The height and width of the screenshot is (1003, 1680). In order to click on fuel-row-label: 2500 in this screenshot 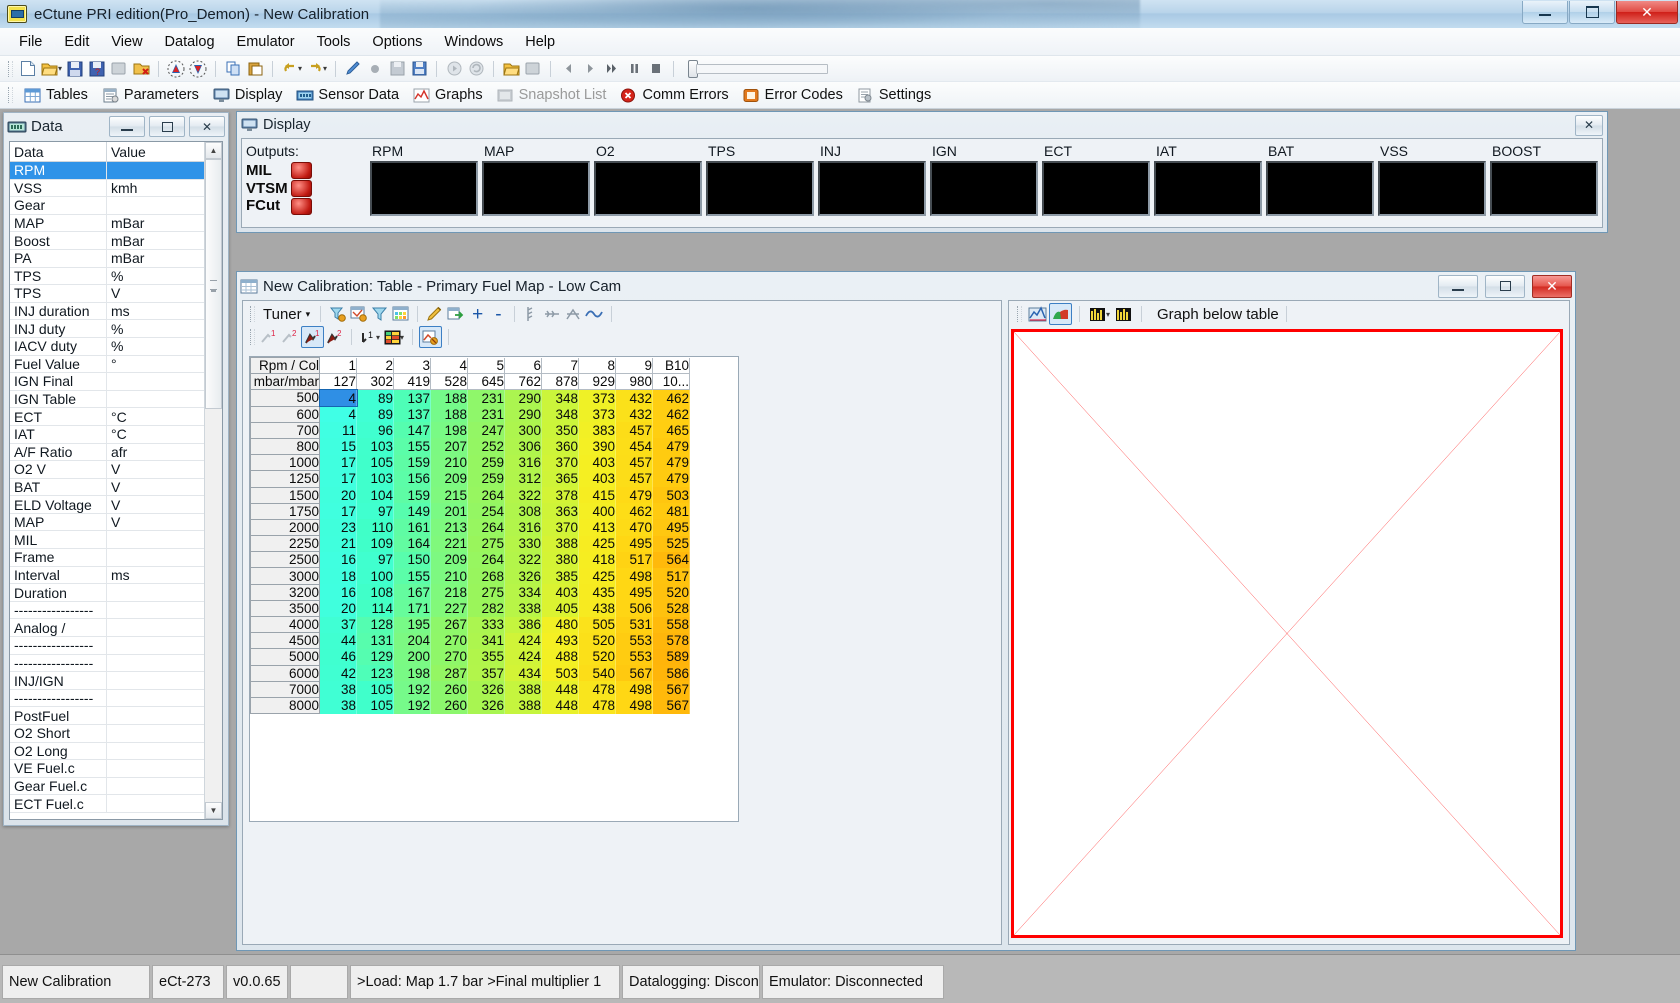, I will do `click(285, 560)`.